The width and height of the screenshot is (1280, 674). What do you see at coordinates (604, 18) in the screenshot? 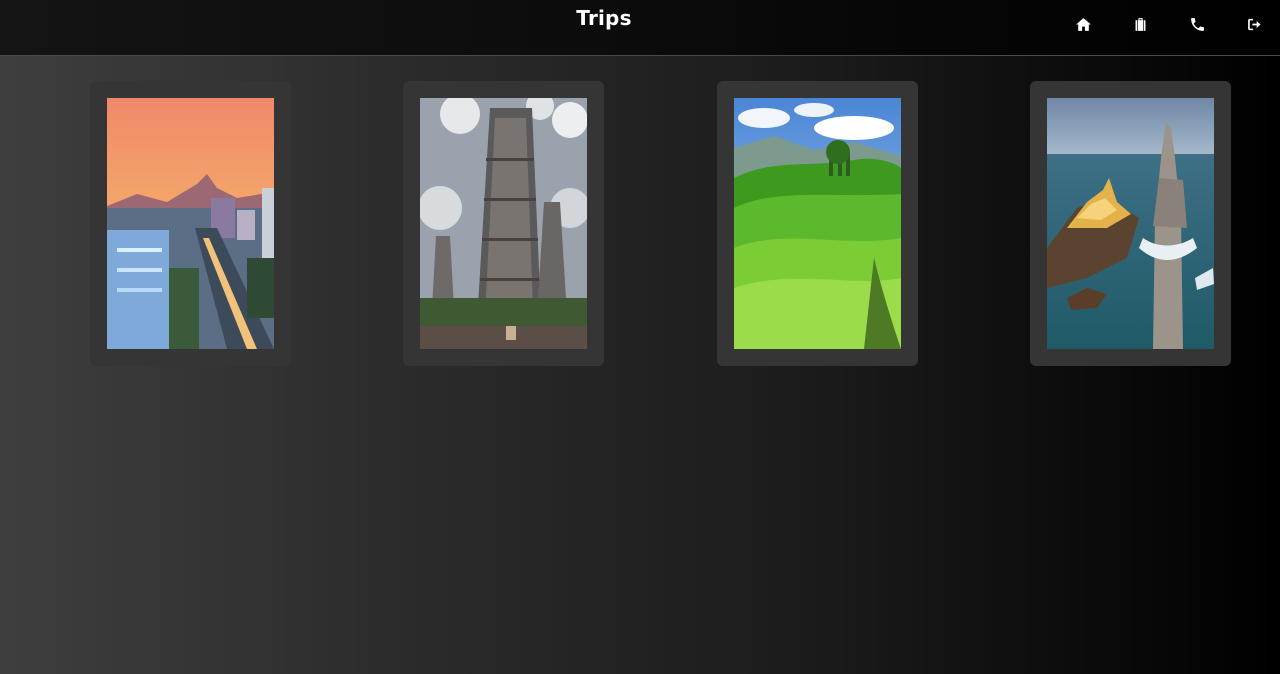
I see `page-title: Trips` at bounding box center [604, 18].